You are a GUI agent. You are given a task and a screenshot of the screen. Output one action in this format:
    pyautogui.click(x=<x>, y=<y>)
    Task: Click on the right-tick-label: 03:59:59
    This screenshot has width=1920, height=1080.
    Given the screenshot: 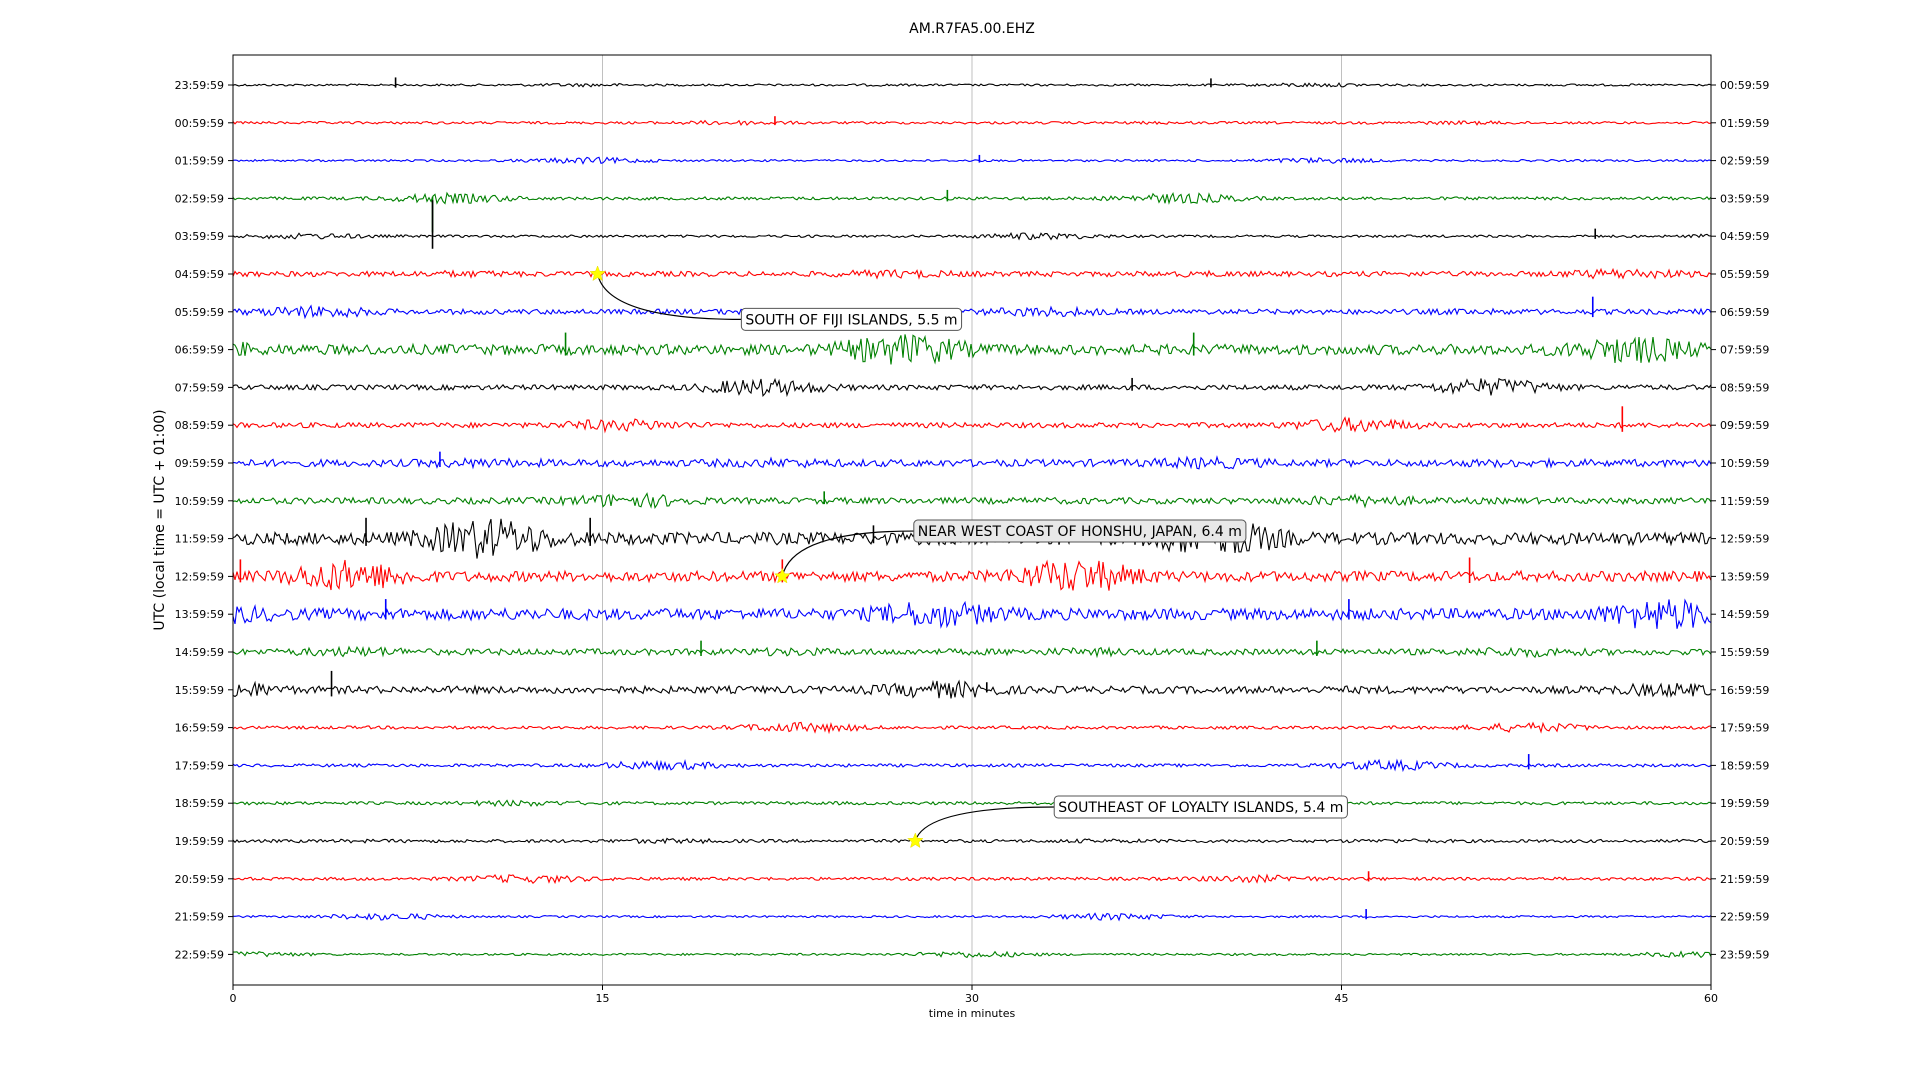 What is the action you would take?
    pyautogui.click(x=1744, y=198)
    